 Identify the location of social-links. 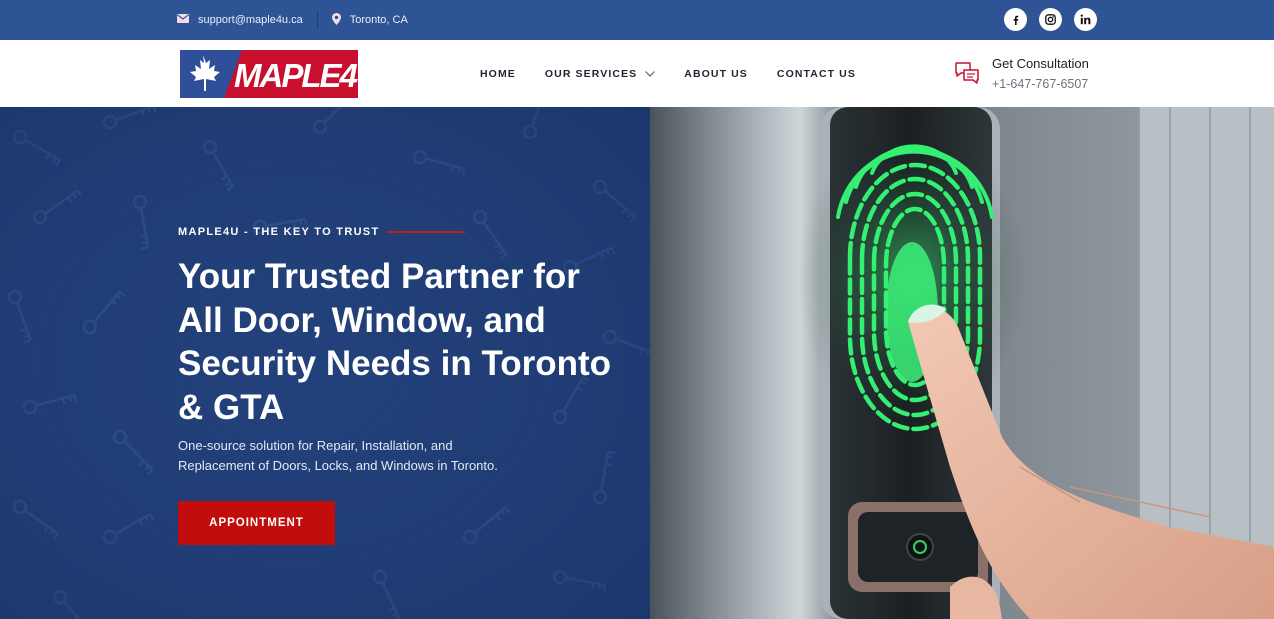
(1050, 19).